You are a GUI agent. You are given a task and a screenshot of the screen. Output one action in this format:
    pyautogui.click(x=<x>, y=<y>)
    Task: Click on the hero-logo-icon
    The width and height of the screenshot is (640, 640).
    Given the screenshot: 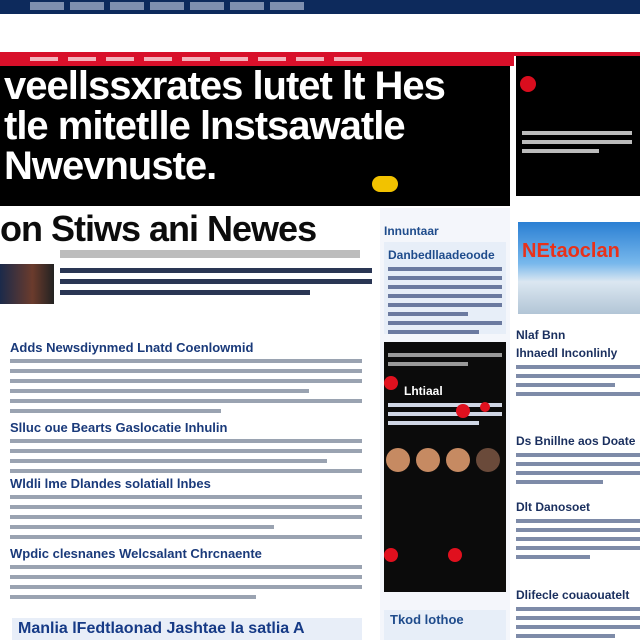 What is the action you would take?
    pyautogui.click(x=385, y=184)
    